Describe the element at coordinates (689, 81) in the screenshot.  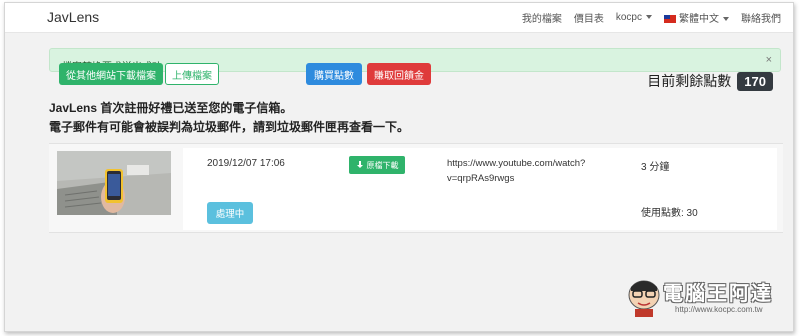
I see `points-label: 目前剩餘點數` at that location.